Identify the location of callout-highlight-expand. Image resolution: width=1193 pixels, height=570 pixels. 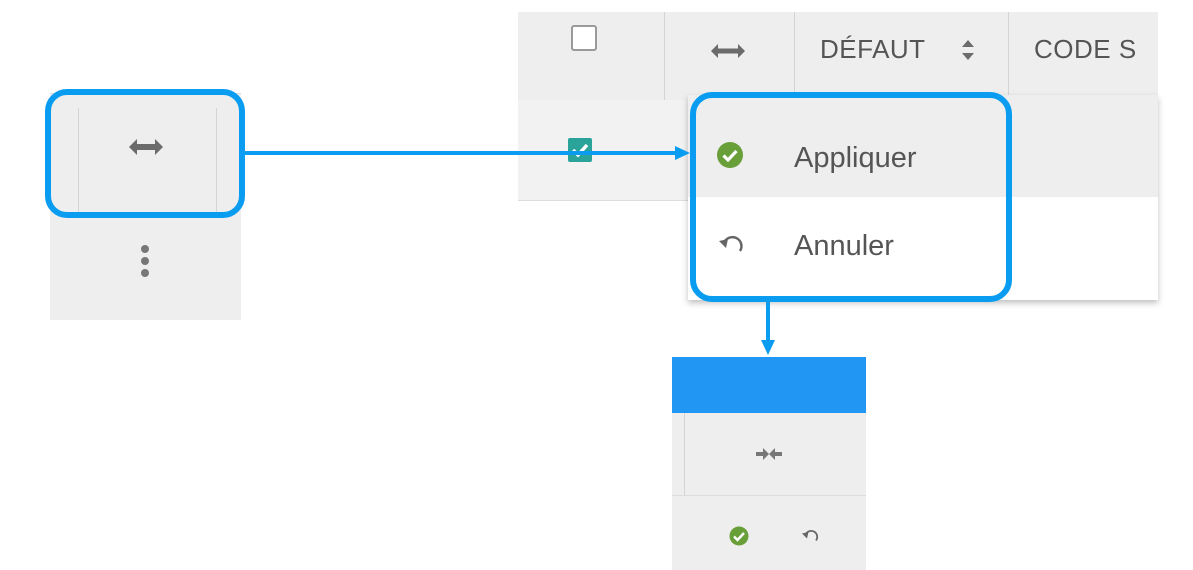
(145, 153).